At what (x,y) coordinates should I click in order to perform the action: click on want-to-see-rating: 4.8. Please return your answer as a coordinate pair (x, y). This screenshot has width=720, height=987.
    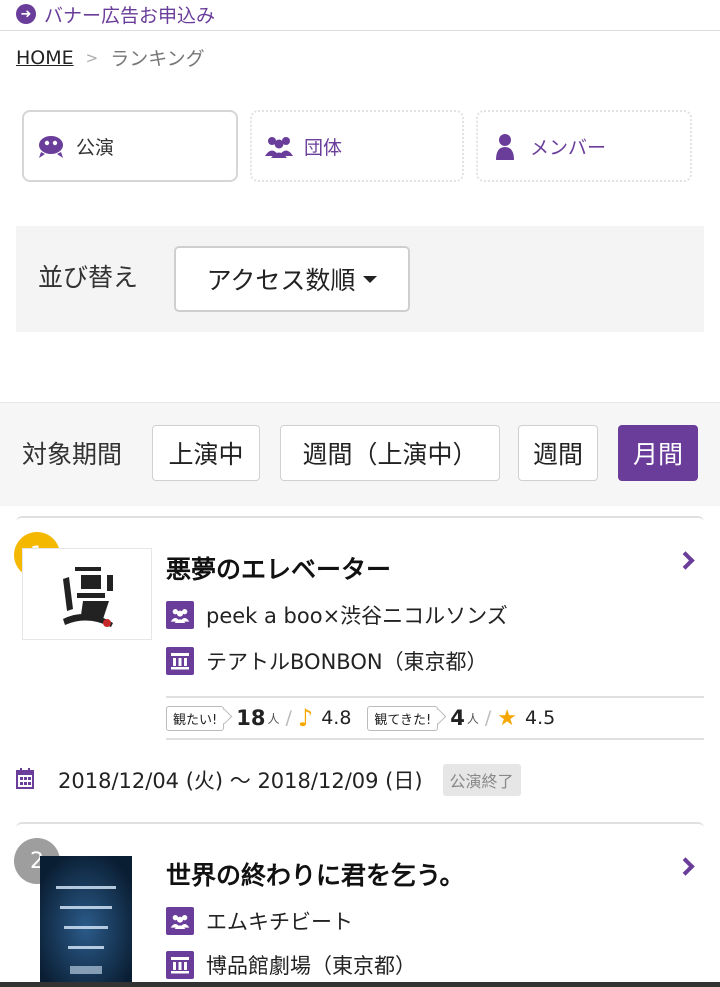
    Looking at the image, I should click on (336, 718).